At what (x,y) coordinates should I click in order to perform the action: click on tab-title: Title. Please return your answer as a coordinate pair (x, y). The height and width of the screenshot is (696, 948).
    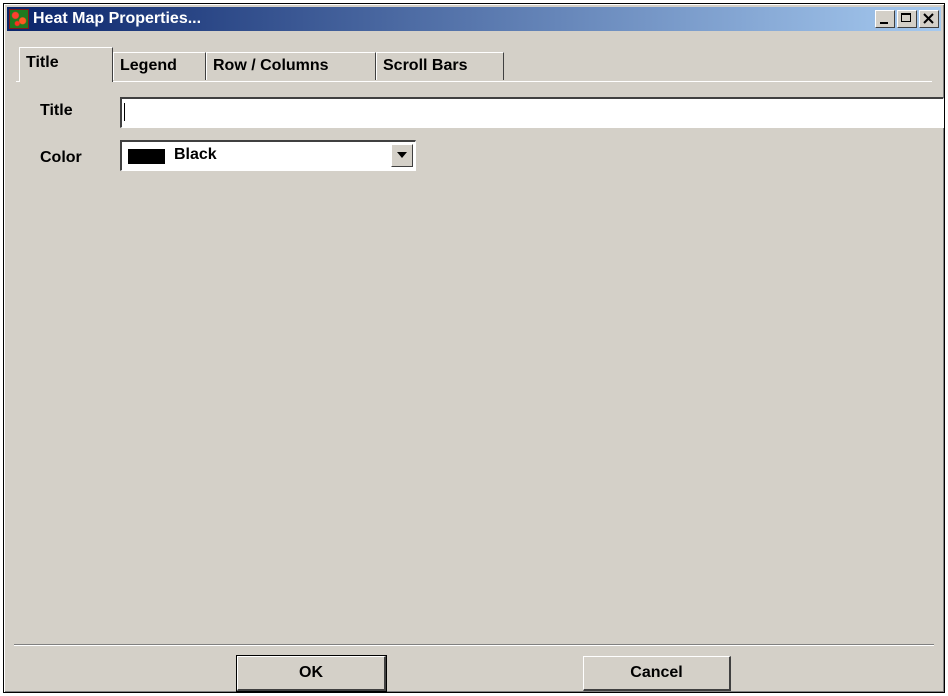
    Looking at the image, I should click on (66, 64).